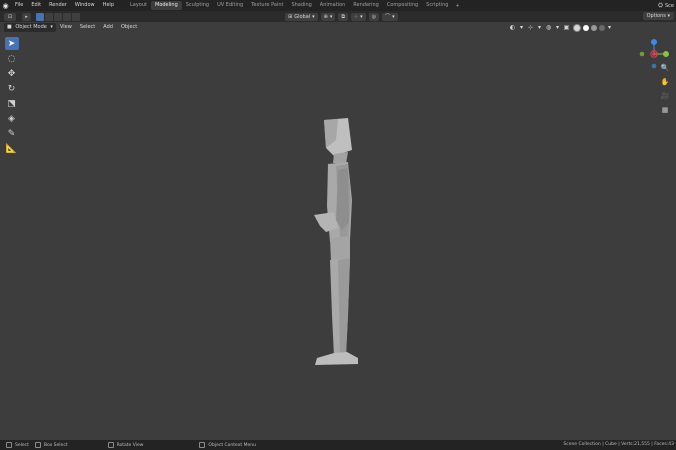 The height and width of the screenshot is (450, 676). What do you see at coordinates (12, 118) in the screenshot?
I see `transform-tool-icon: ◈` at bounding box center [12, 118].